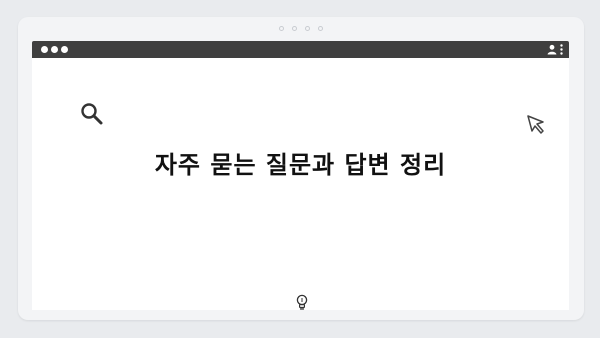  What do you see at coordinates (64, 49) in the screenshot?
I see `window-maximize-button` at bounding box center [64, 49].